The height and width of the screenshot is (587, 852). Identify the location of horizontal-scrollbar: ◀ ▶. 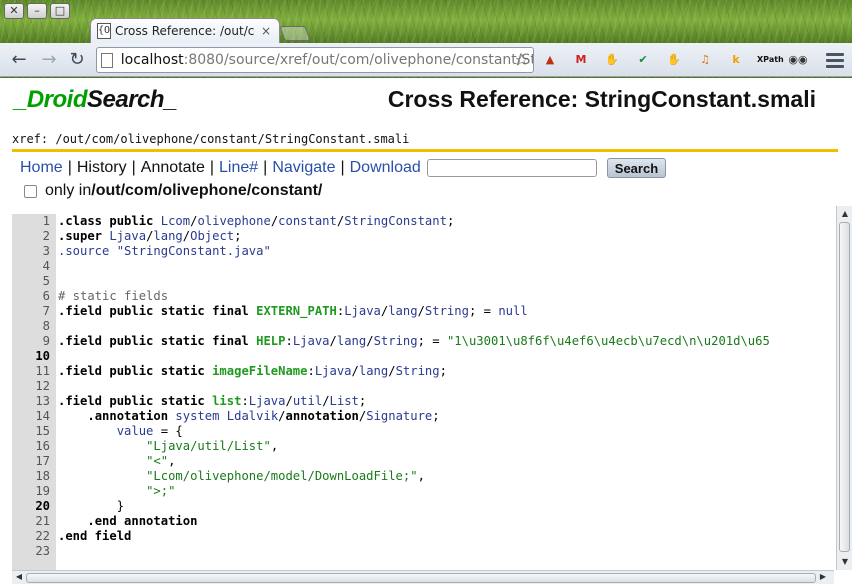
(423, 577).